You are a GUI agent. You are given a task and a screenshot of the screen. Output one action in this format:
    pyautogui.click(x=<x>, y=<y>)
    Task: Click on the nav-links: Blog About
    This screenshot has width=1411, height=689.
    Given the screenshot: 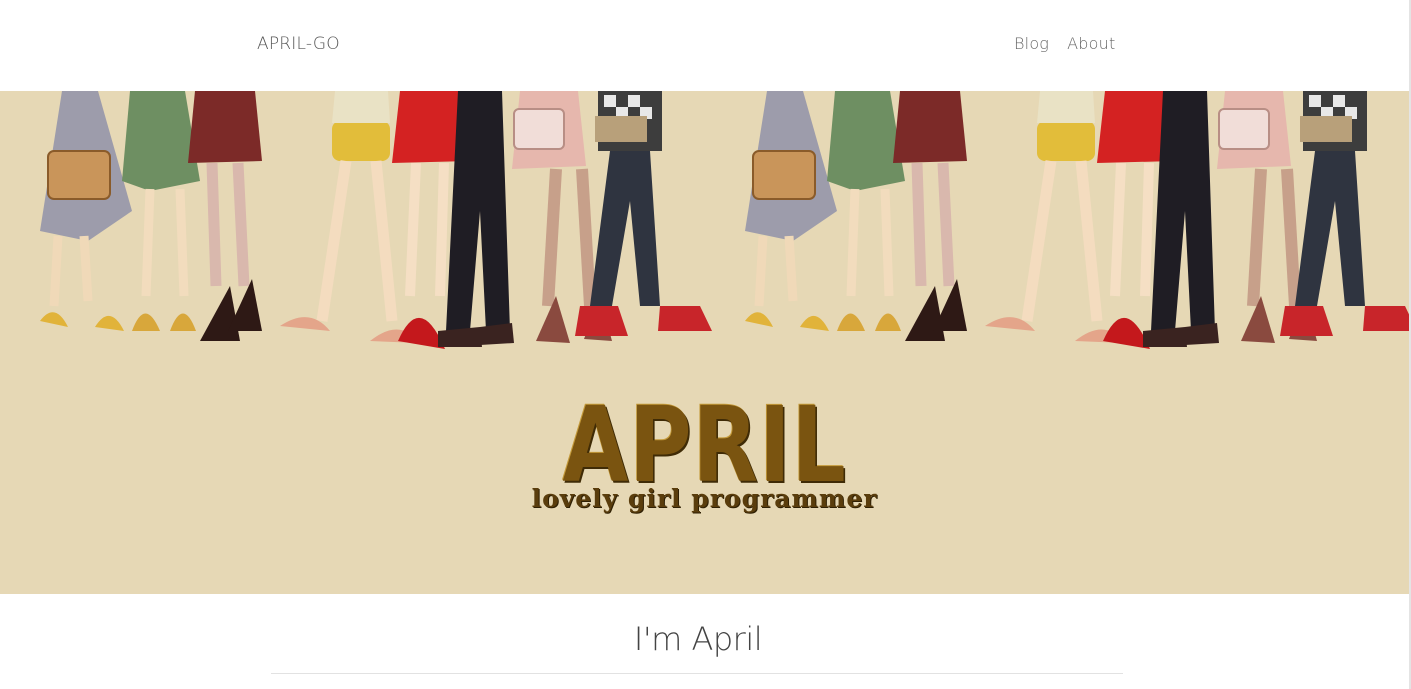 What is the action you would take?
    pyautogui.click(x=1064, y=43)
    